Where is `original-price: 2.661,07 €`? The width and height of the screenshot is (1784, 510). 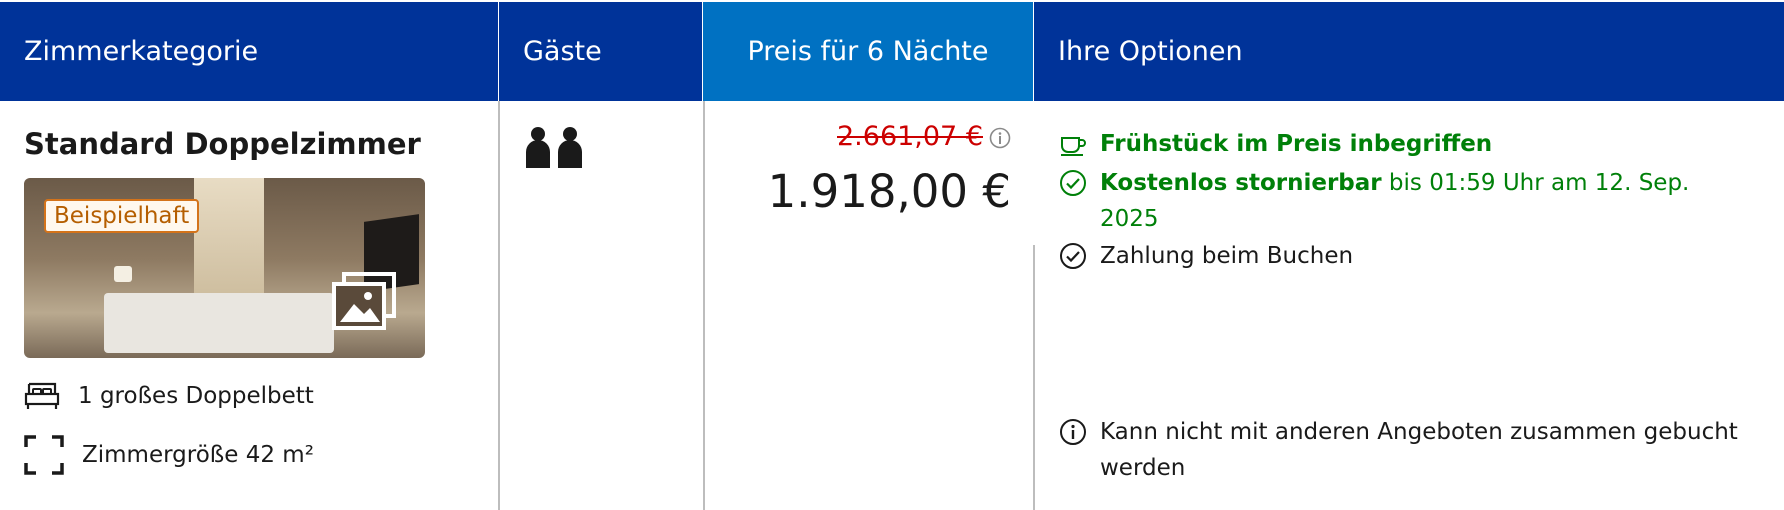
original-price: 2.661,07 € is located at coordinates (910, 136).